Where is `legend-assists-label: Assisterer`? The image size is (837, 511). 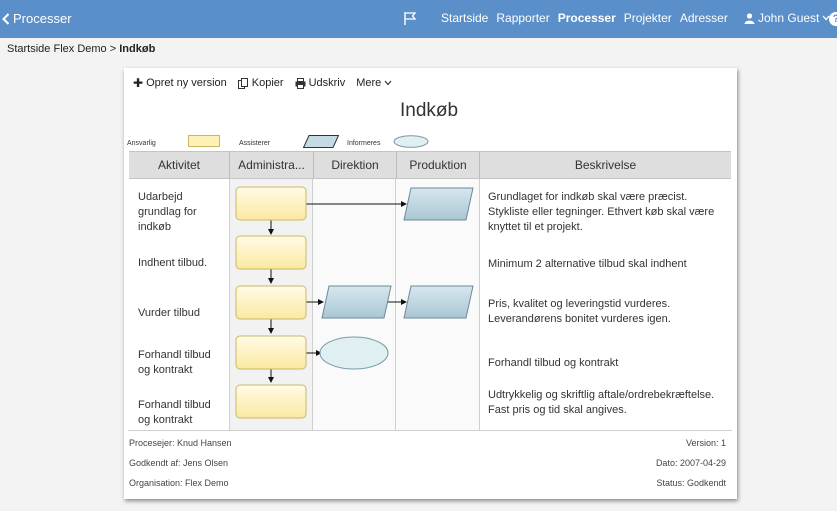
legend-assists-label: Assisterer is located at coordinates (255, 143).